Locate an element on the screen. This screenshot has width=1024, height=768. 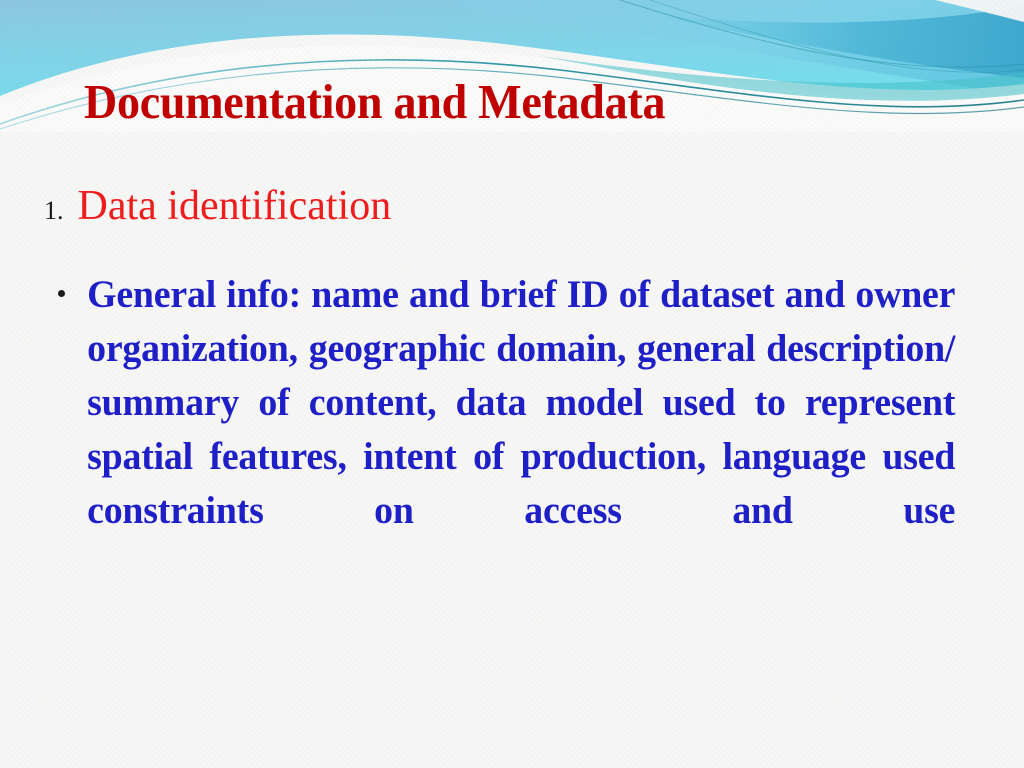
section-heading: 1. Data identification is located at coordinates (217, 206).